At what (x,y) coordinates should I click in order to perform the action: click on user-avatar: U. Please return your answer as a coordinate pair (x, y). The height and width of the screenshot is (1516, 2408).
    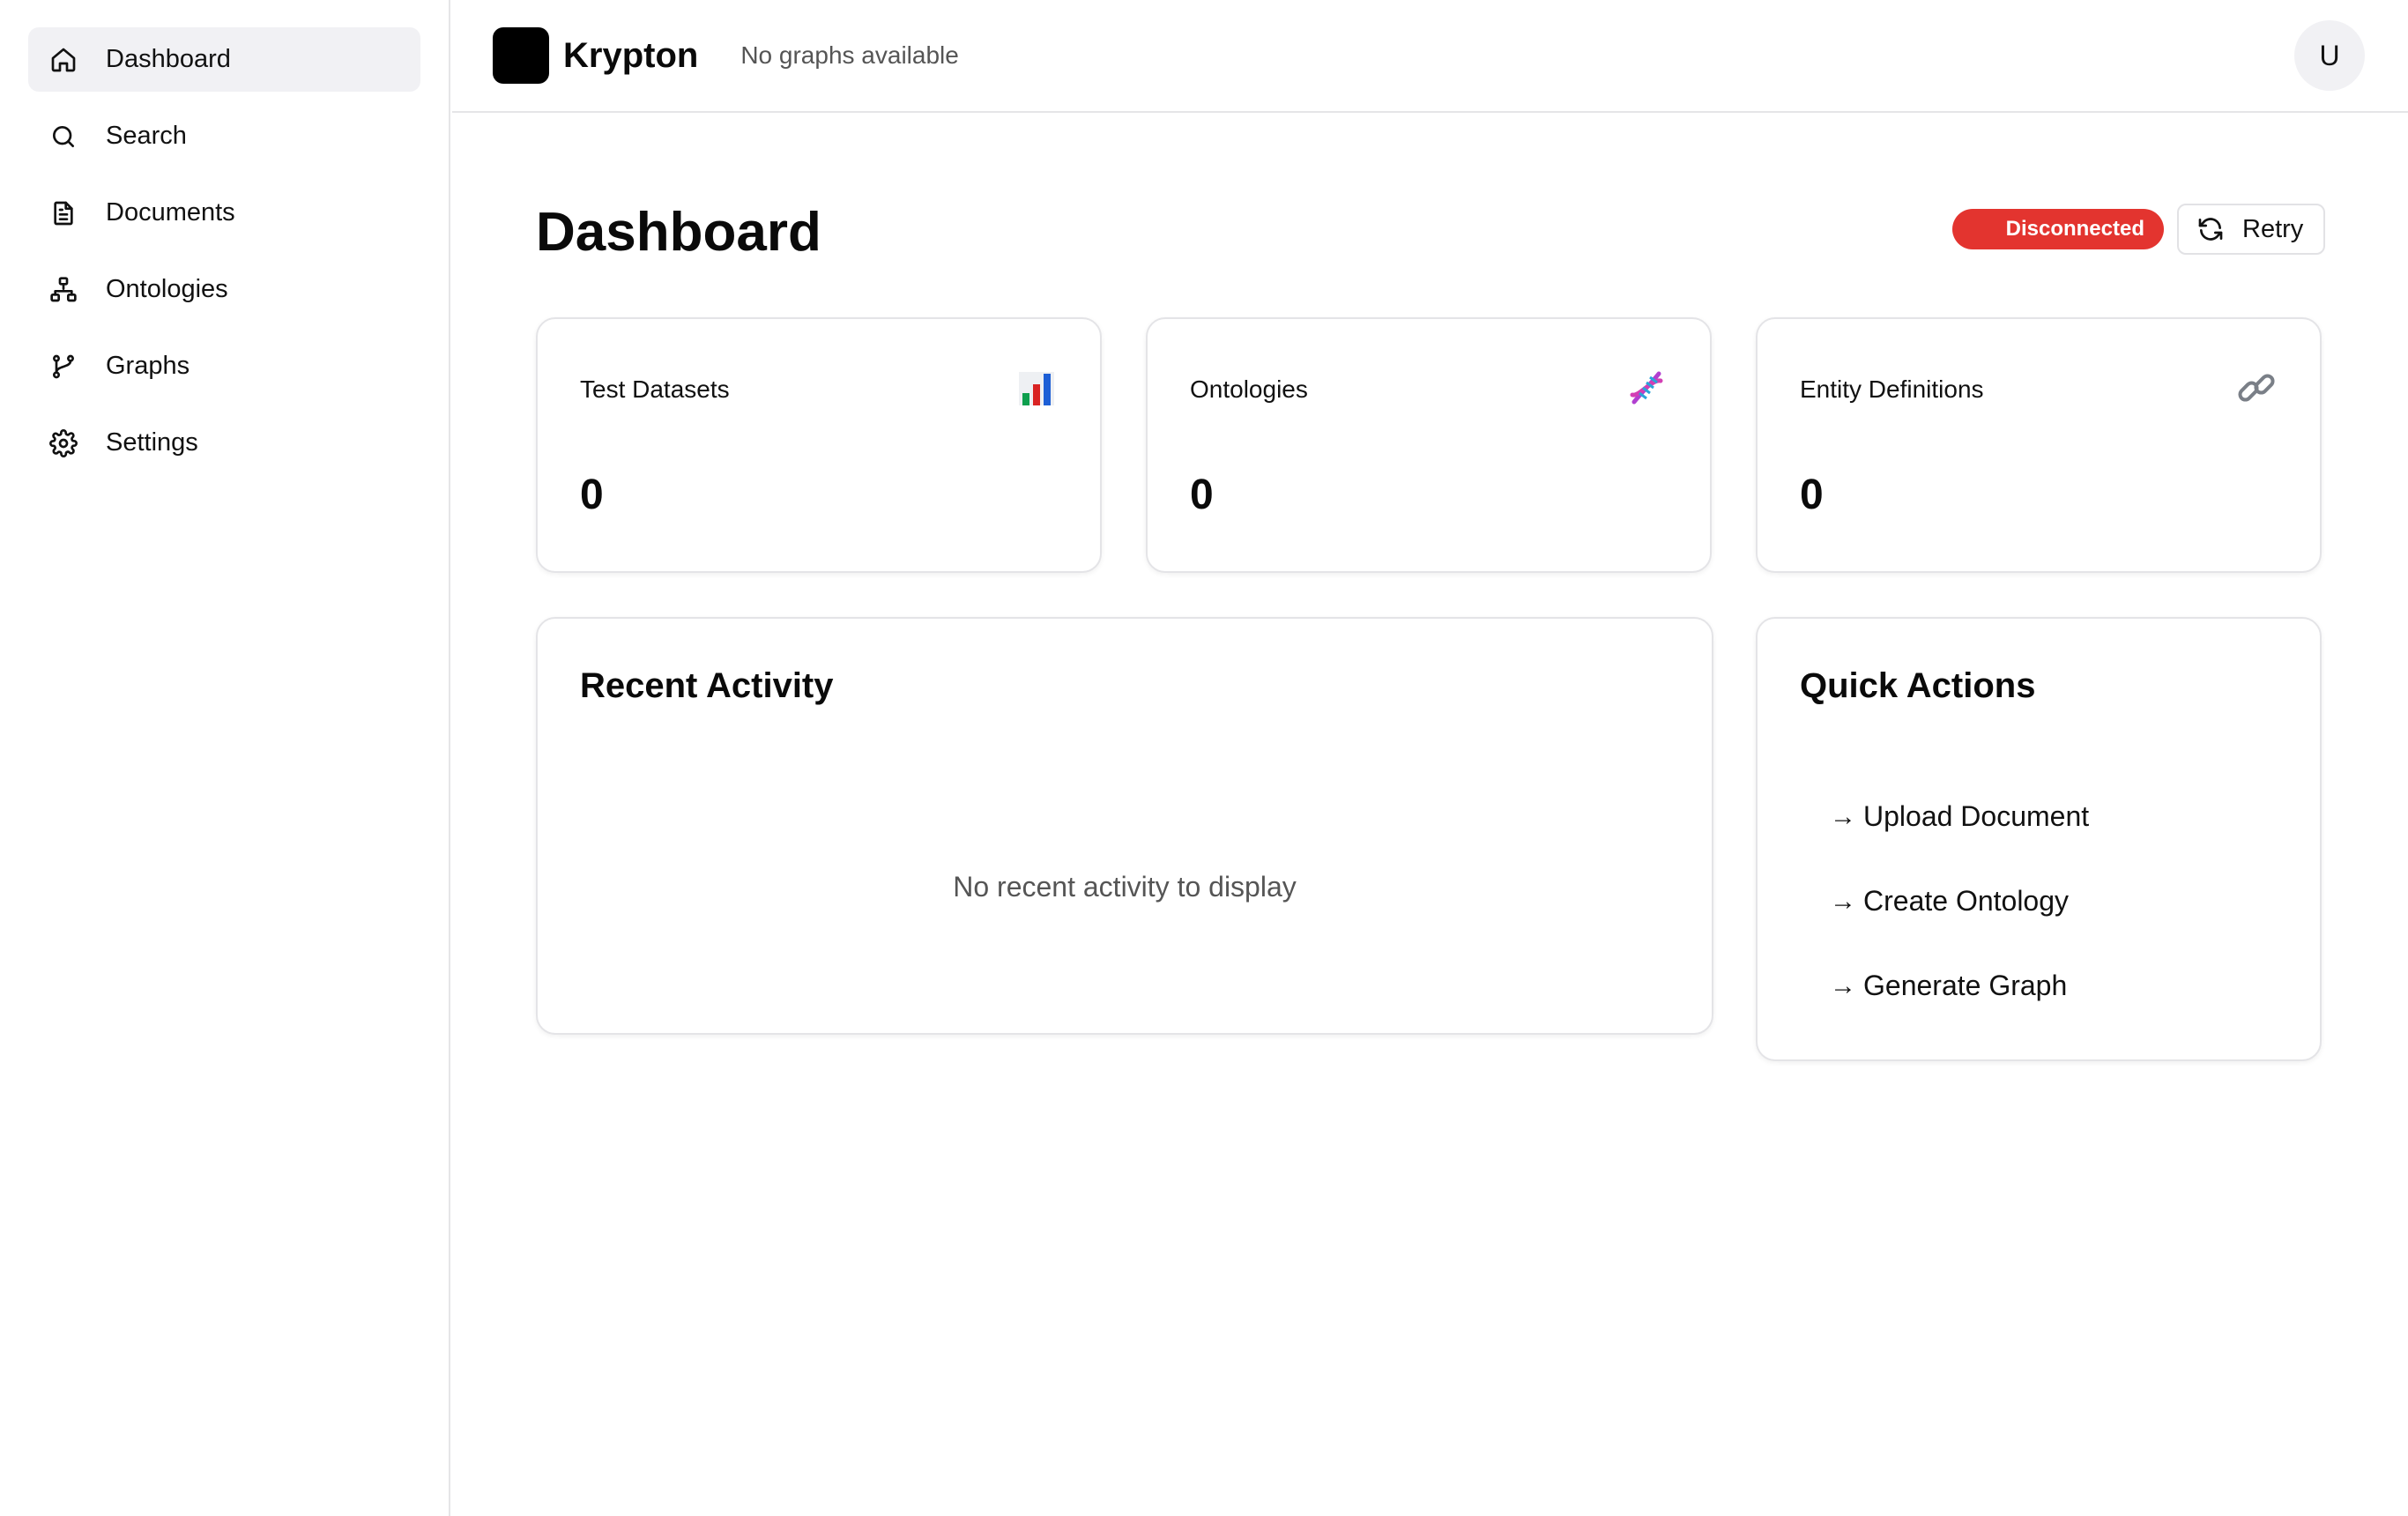
    Looking at the image, I should click on (2329, 55).